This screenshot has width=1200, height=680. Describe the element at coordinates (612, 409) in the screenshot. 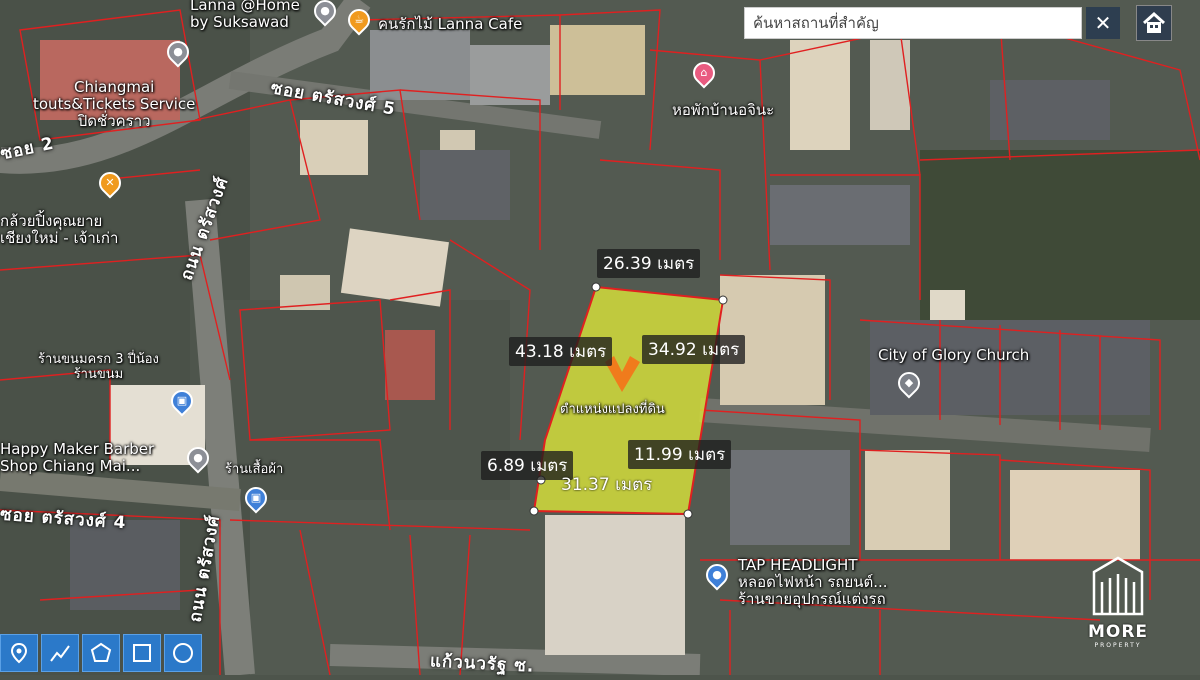

I see `parcel-location-label: ตำแหน่งแปลงที่ดิน` at that location.